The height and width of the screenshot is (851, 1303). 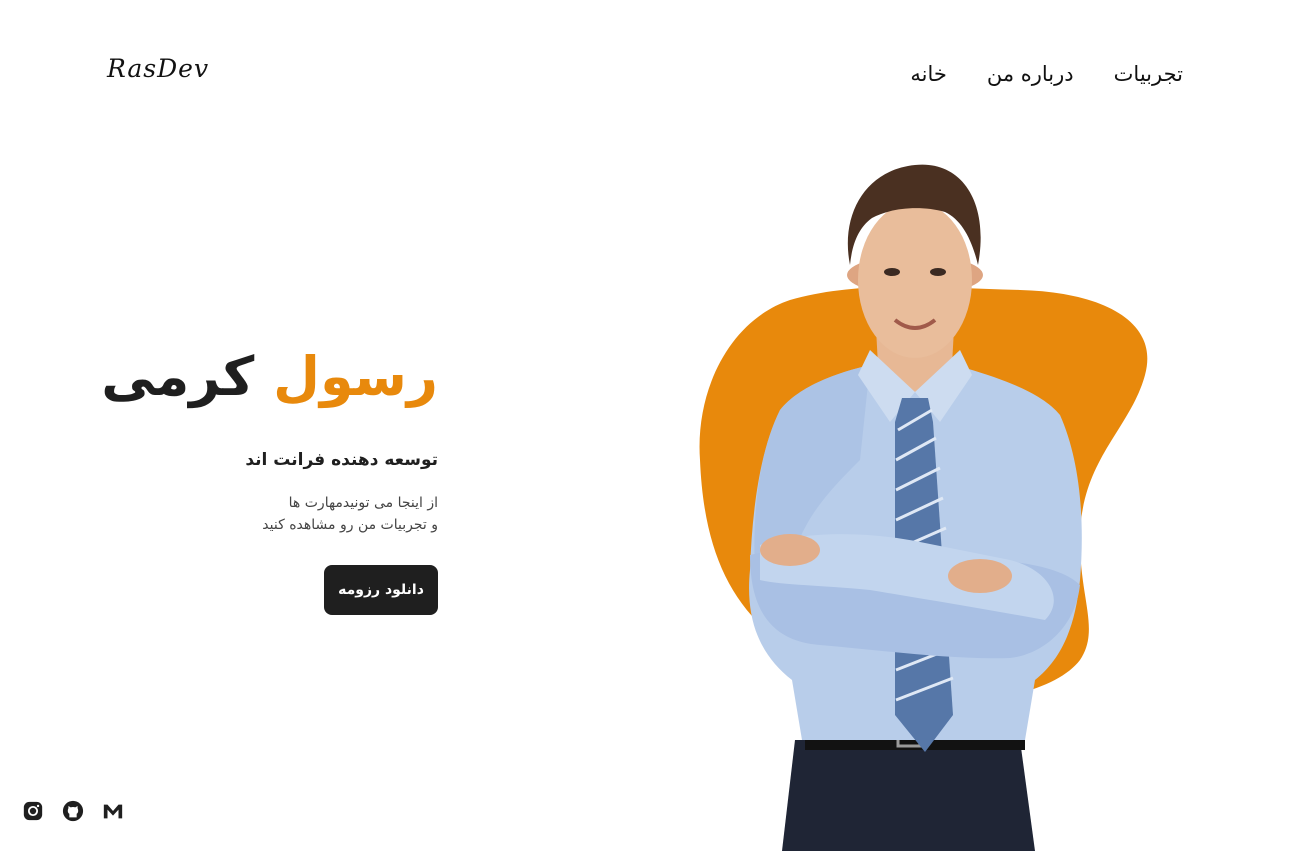 I want to click on hero-description-line-1: از اینجا می تونیدمهارت ها, so click(x=363, y=503).